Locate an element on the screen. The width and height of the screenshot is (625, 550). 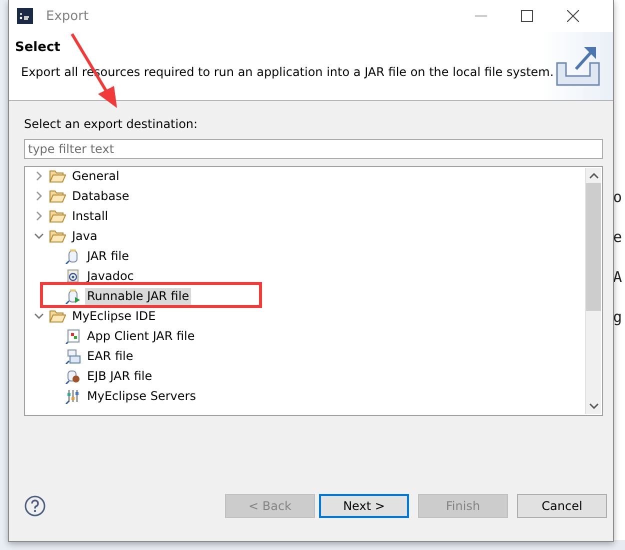
tree-item: EJB JAR file is located at coordinates (119, 376).